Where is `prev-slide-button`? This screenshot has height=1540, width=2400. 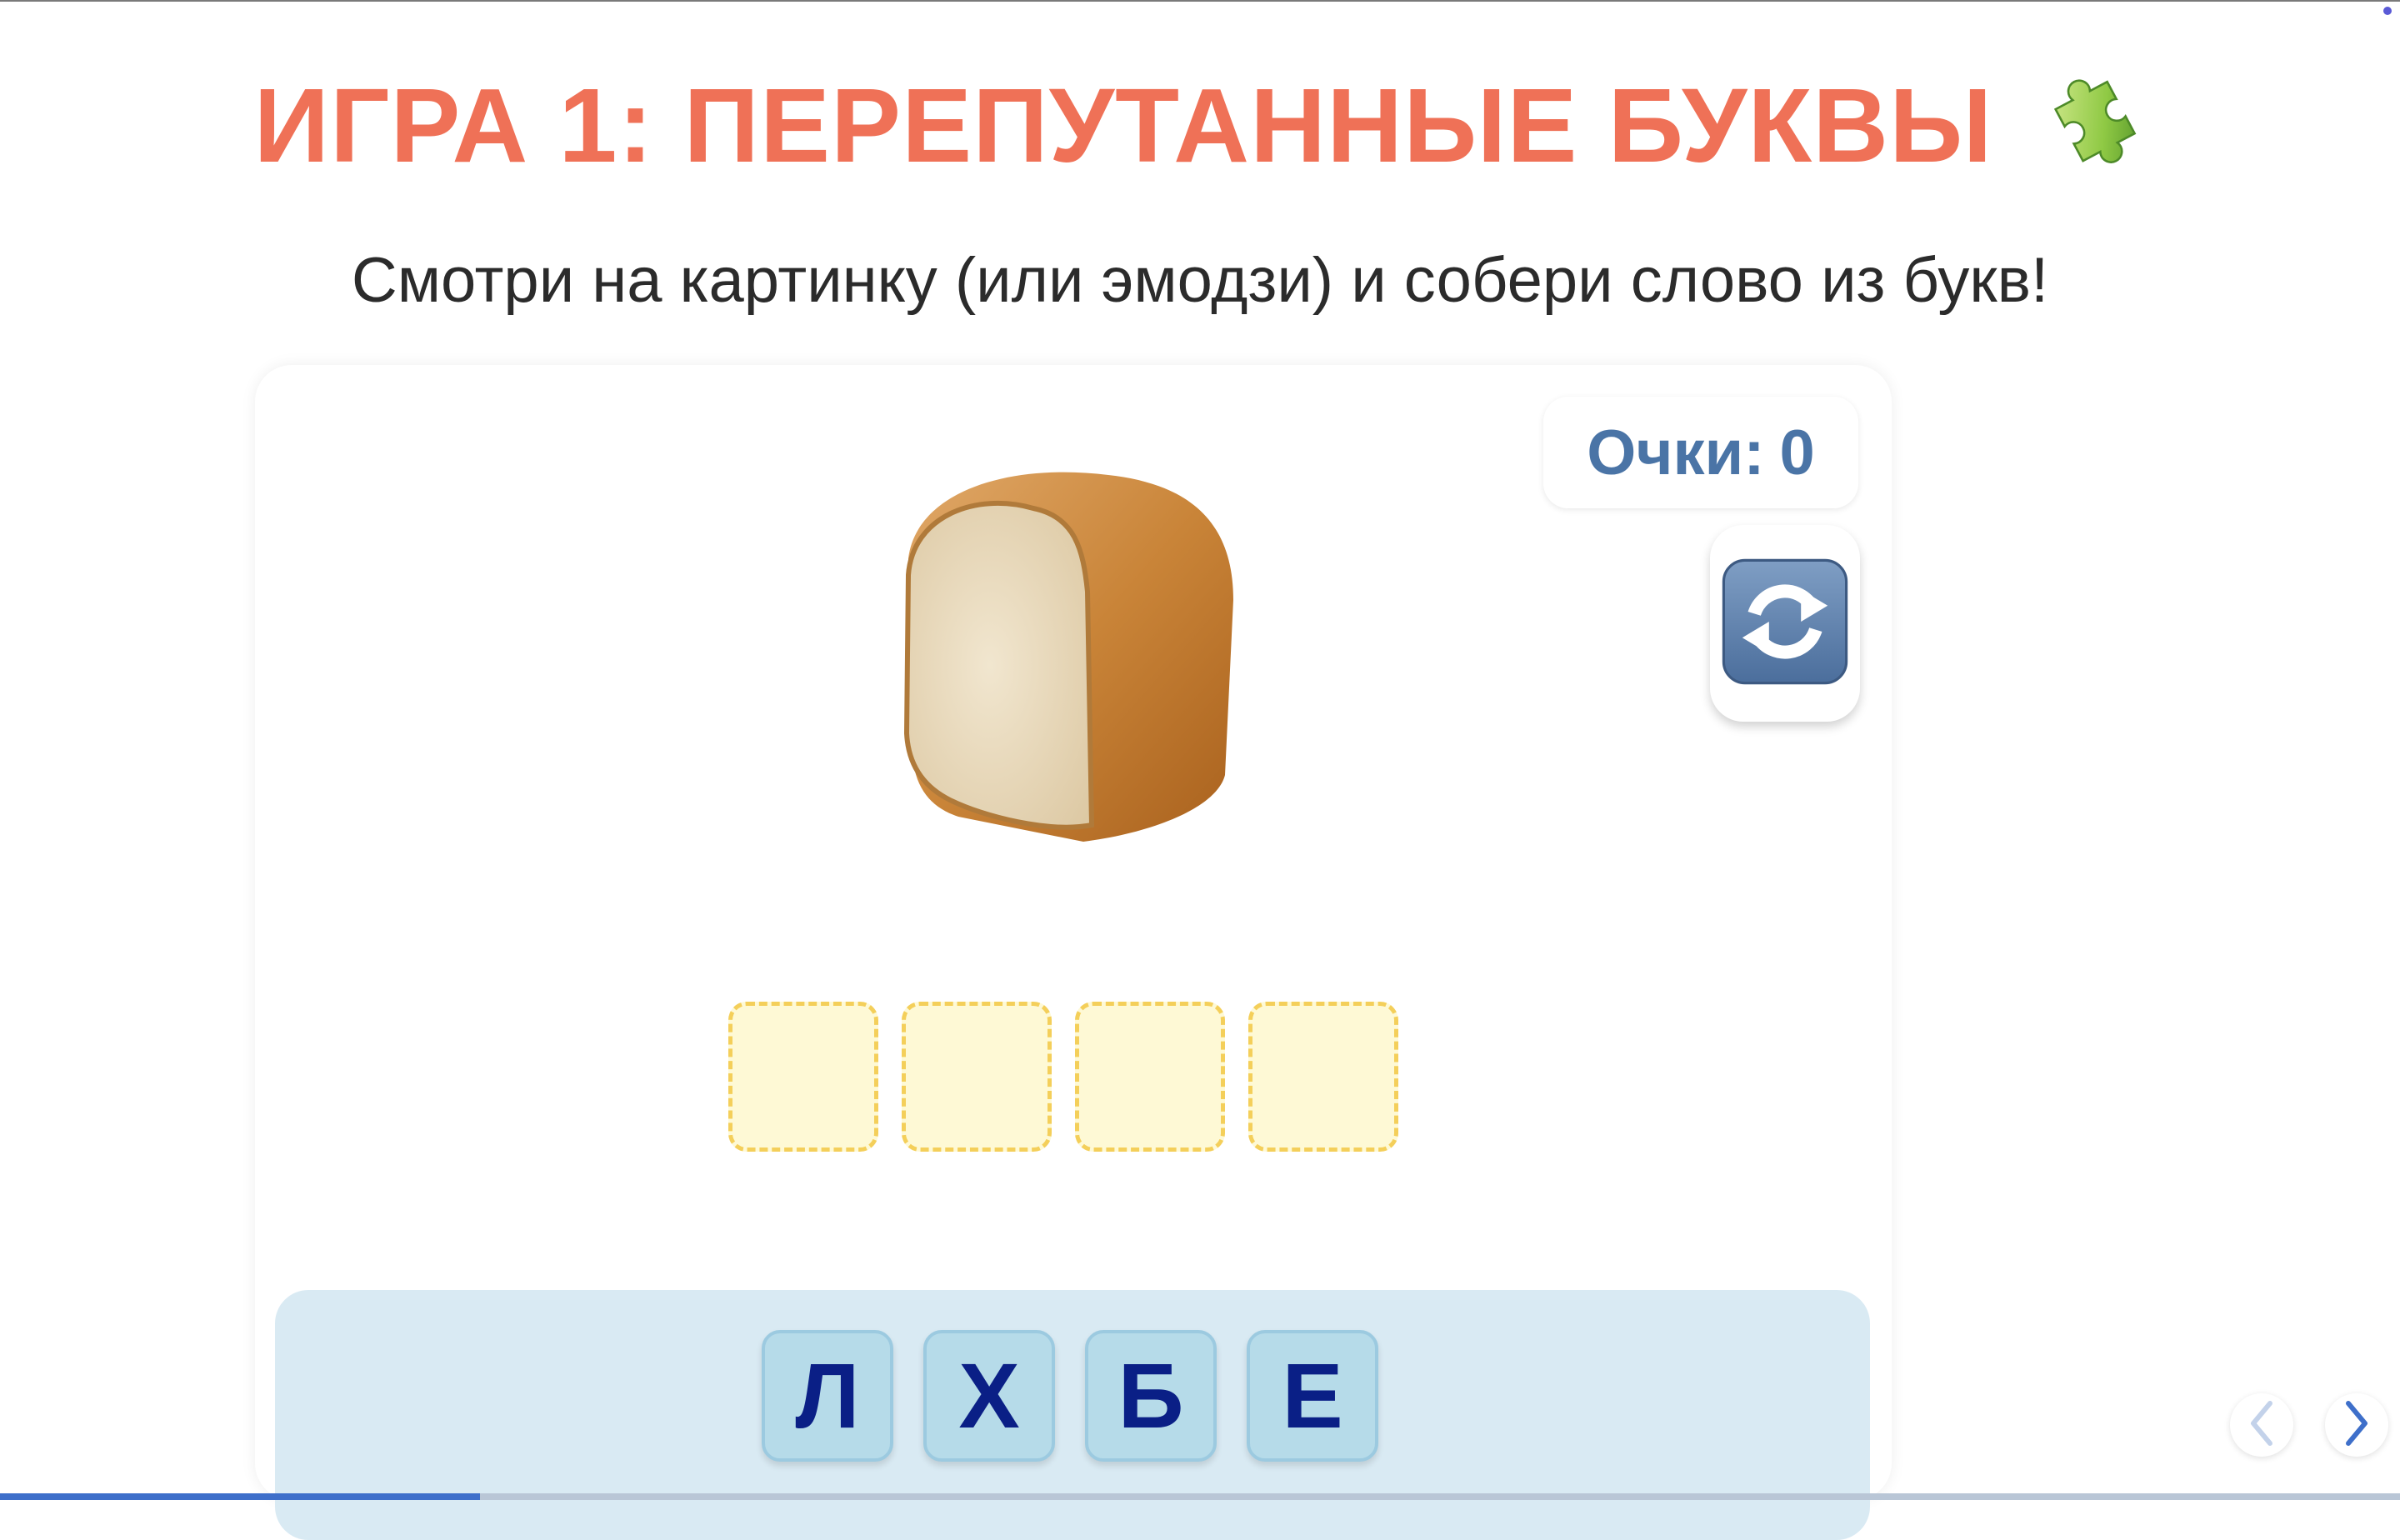
prev-slide-button is located at coordinates (2261, 1425).